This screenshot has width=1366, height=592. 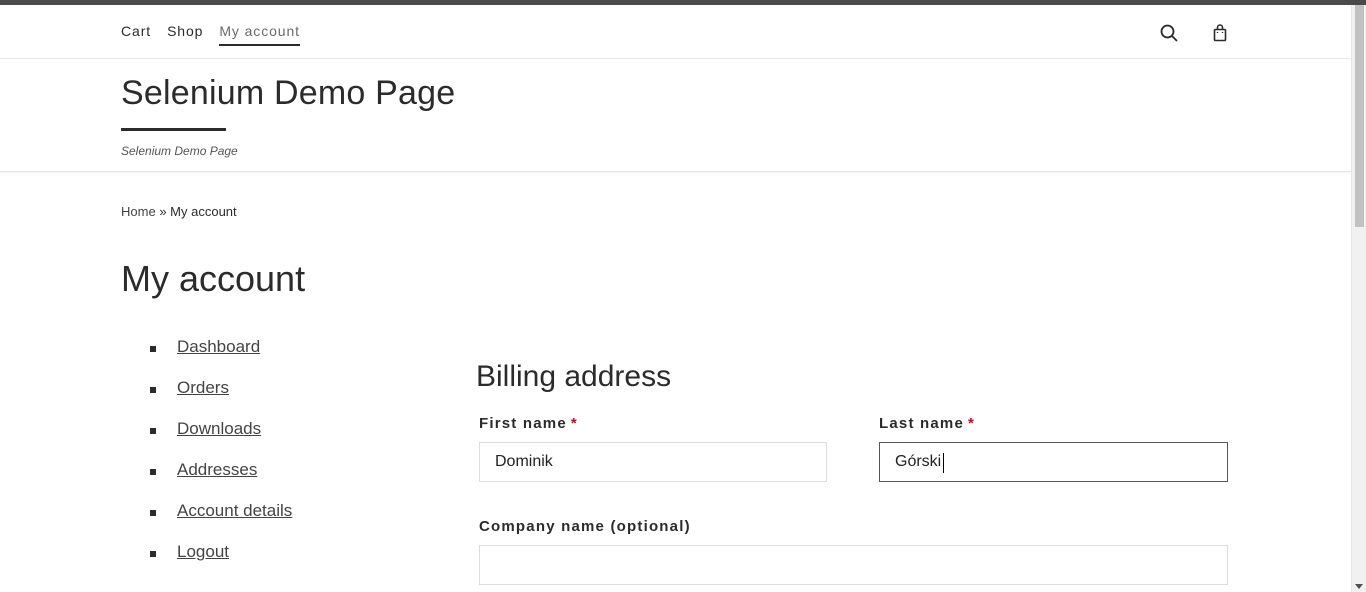 I want to click on company-name-label: Company name (optional), so click(x=585, y=526).